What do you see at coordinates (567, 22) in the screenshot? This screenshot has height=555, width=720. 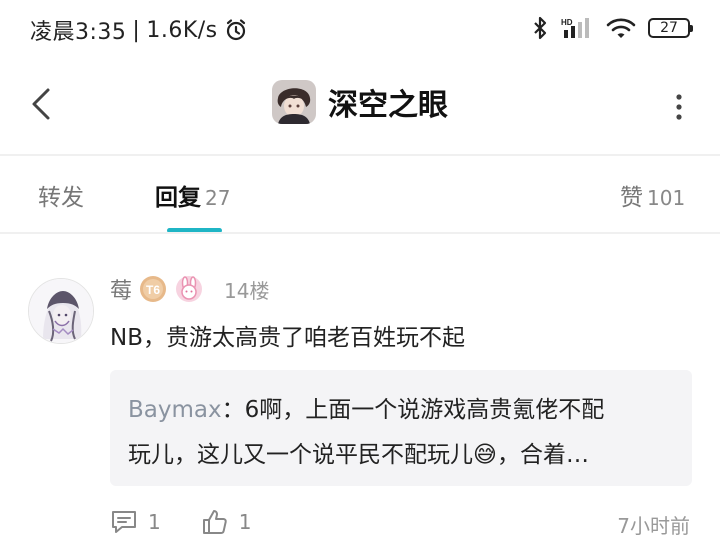 I see `network-type-label: HD` at bounding box center [567, 22].